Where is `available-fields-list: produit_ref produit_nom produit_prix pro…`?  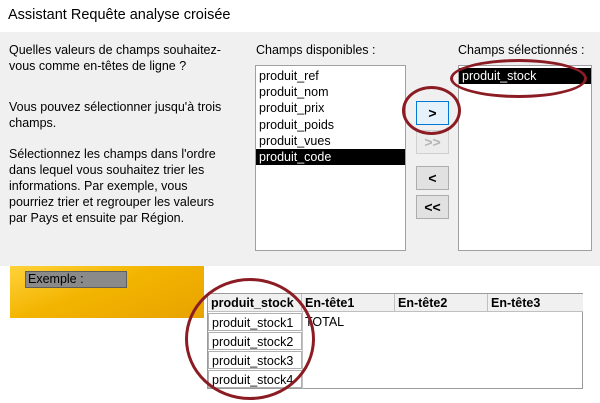 available-fields-list: produit_ref produit_nom produit_prix pro… is located at coordinates (330, 158).